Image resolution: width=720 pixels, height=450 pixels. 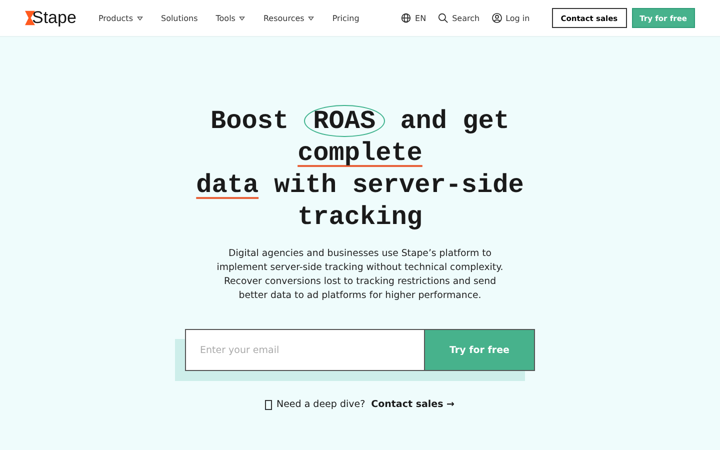 What do you see at coordinates (413, 18) in the screenshot?
I see `language-link: EN` at bounding box center [413, 18].